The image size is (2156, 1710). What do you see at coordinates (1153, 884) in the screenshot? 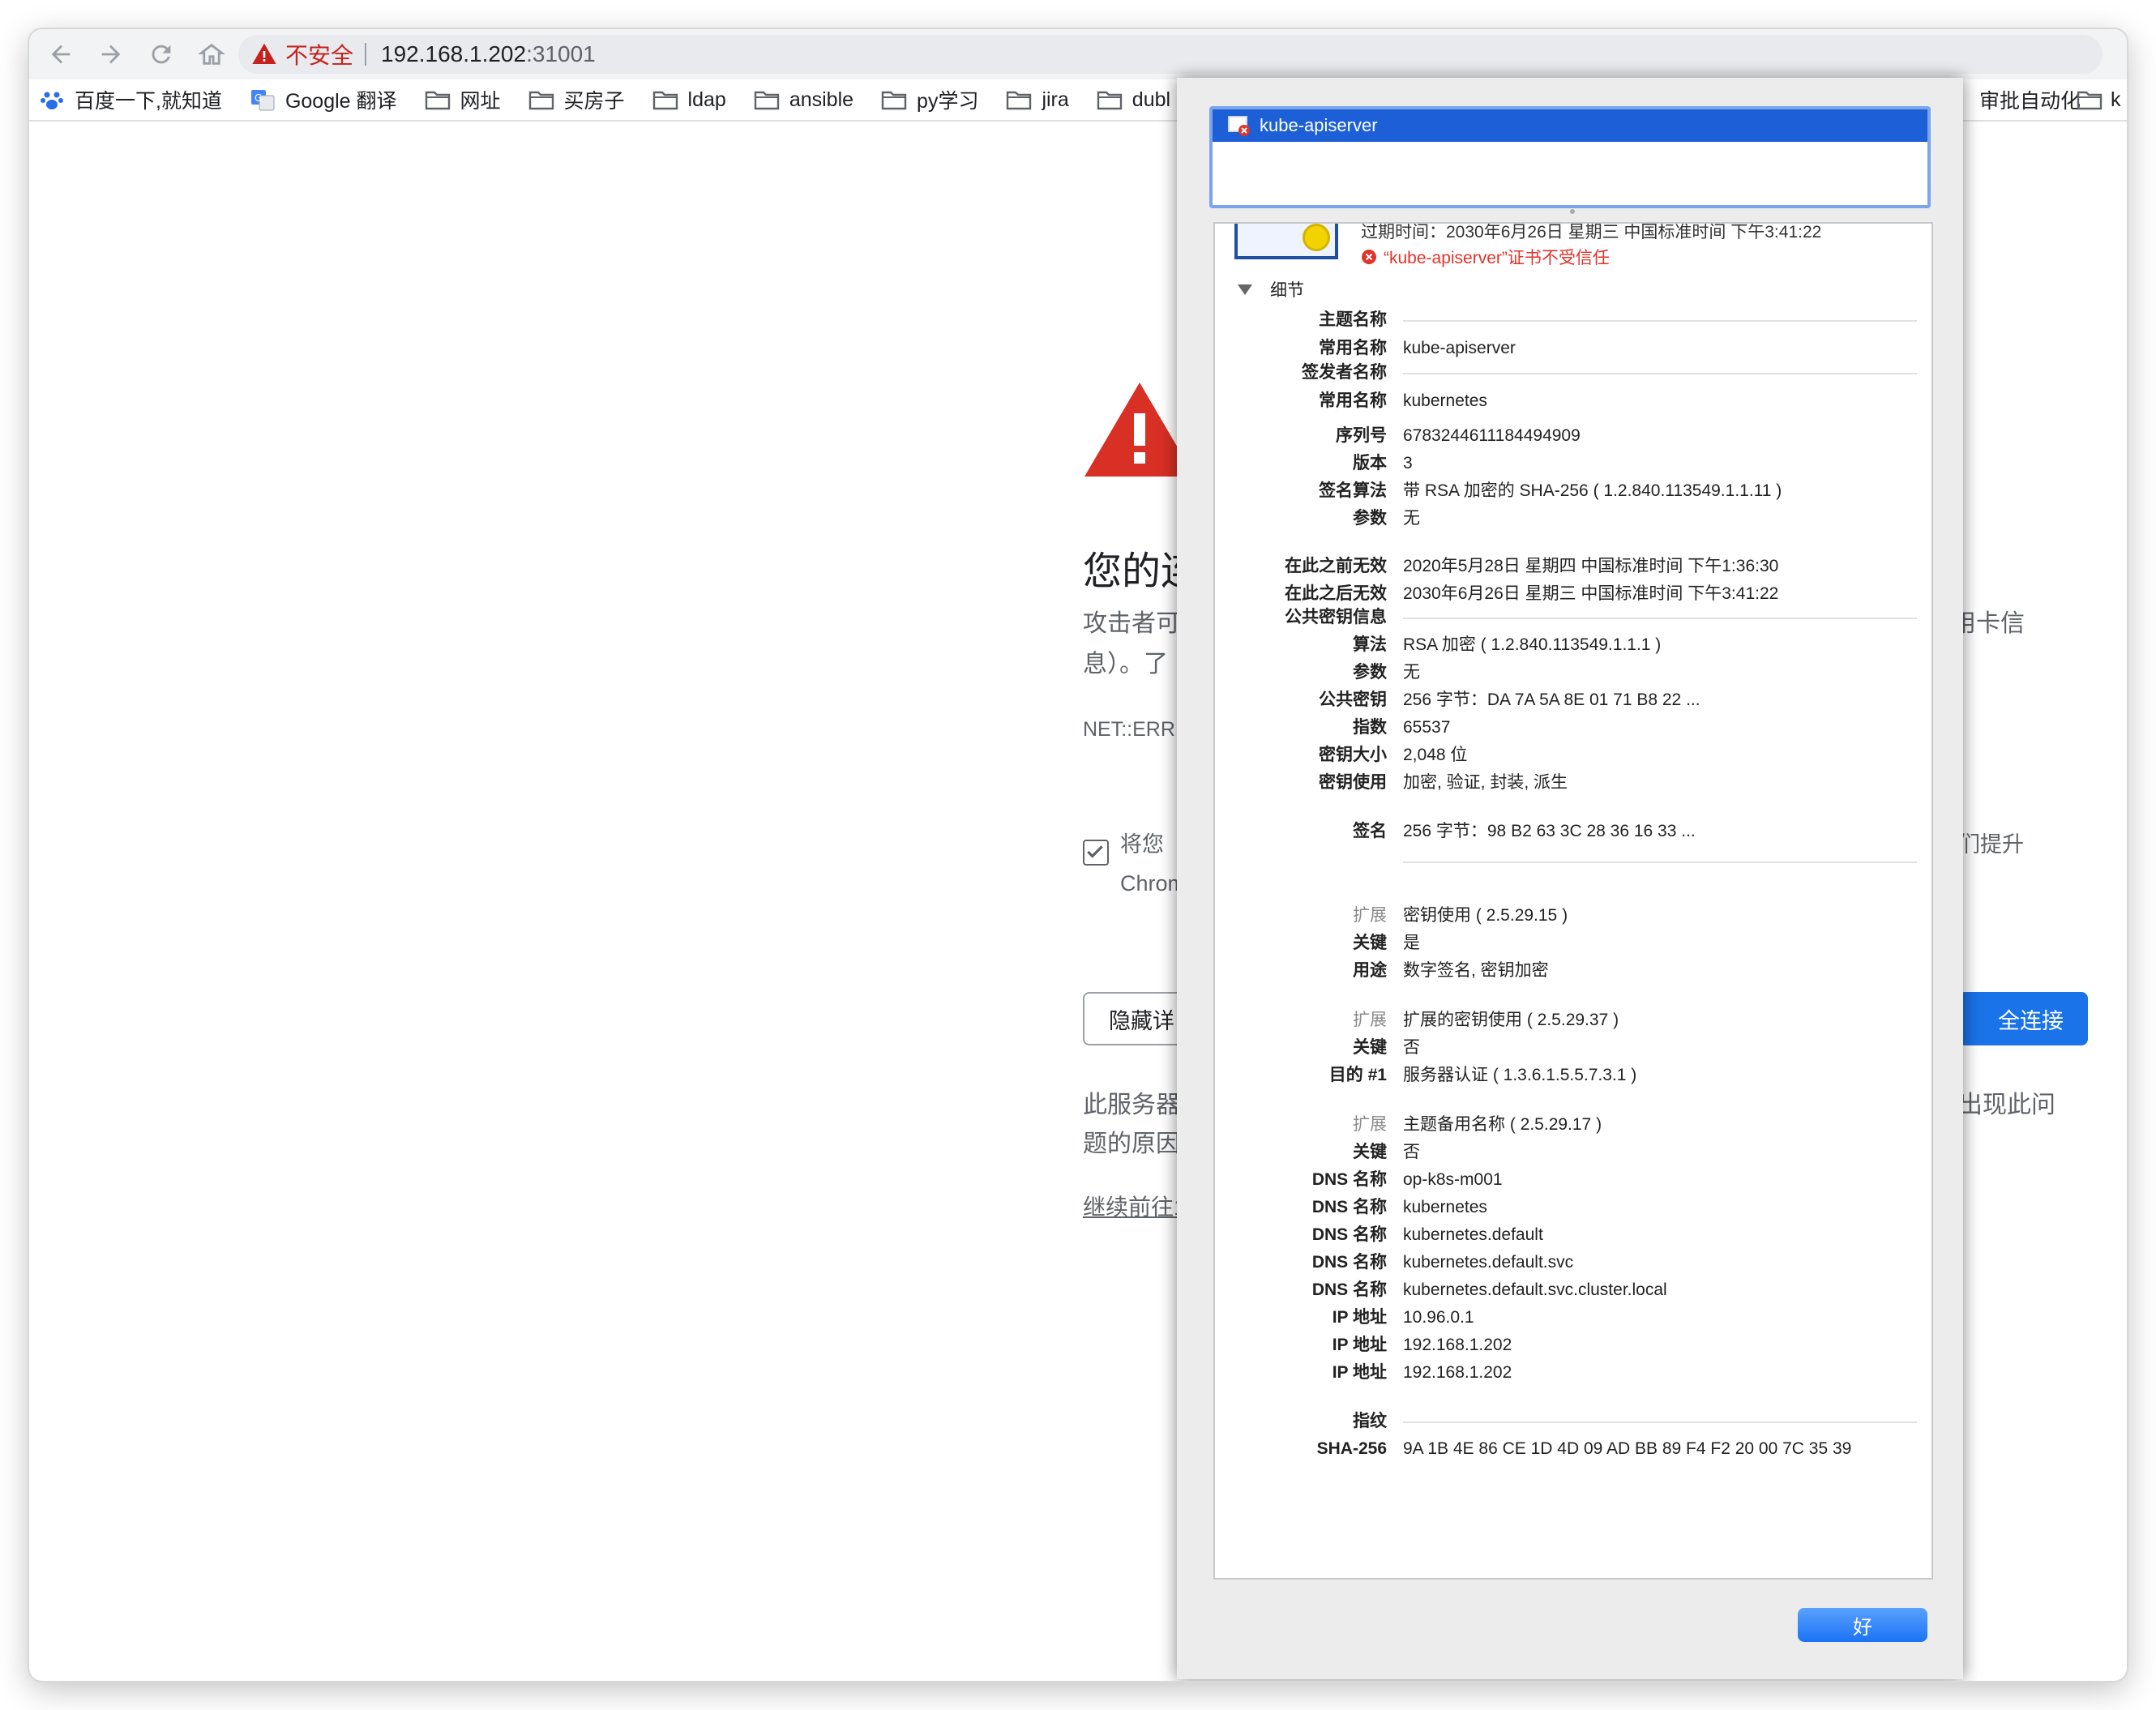
I see `report-label-line2: Chrom` at bounding box center [1153, 884].